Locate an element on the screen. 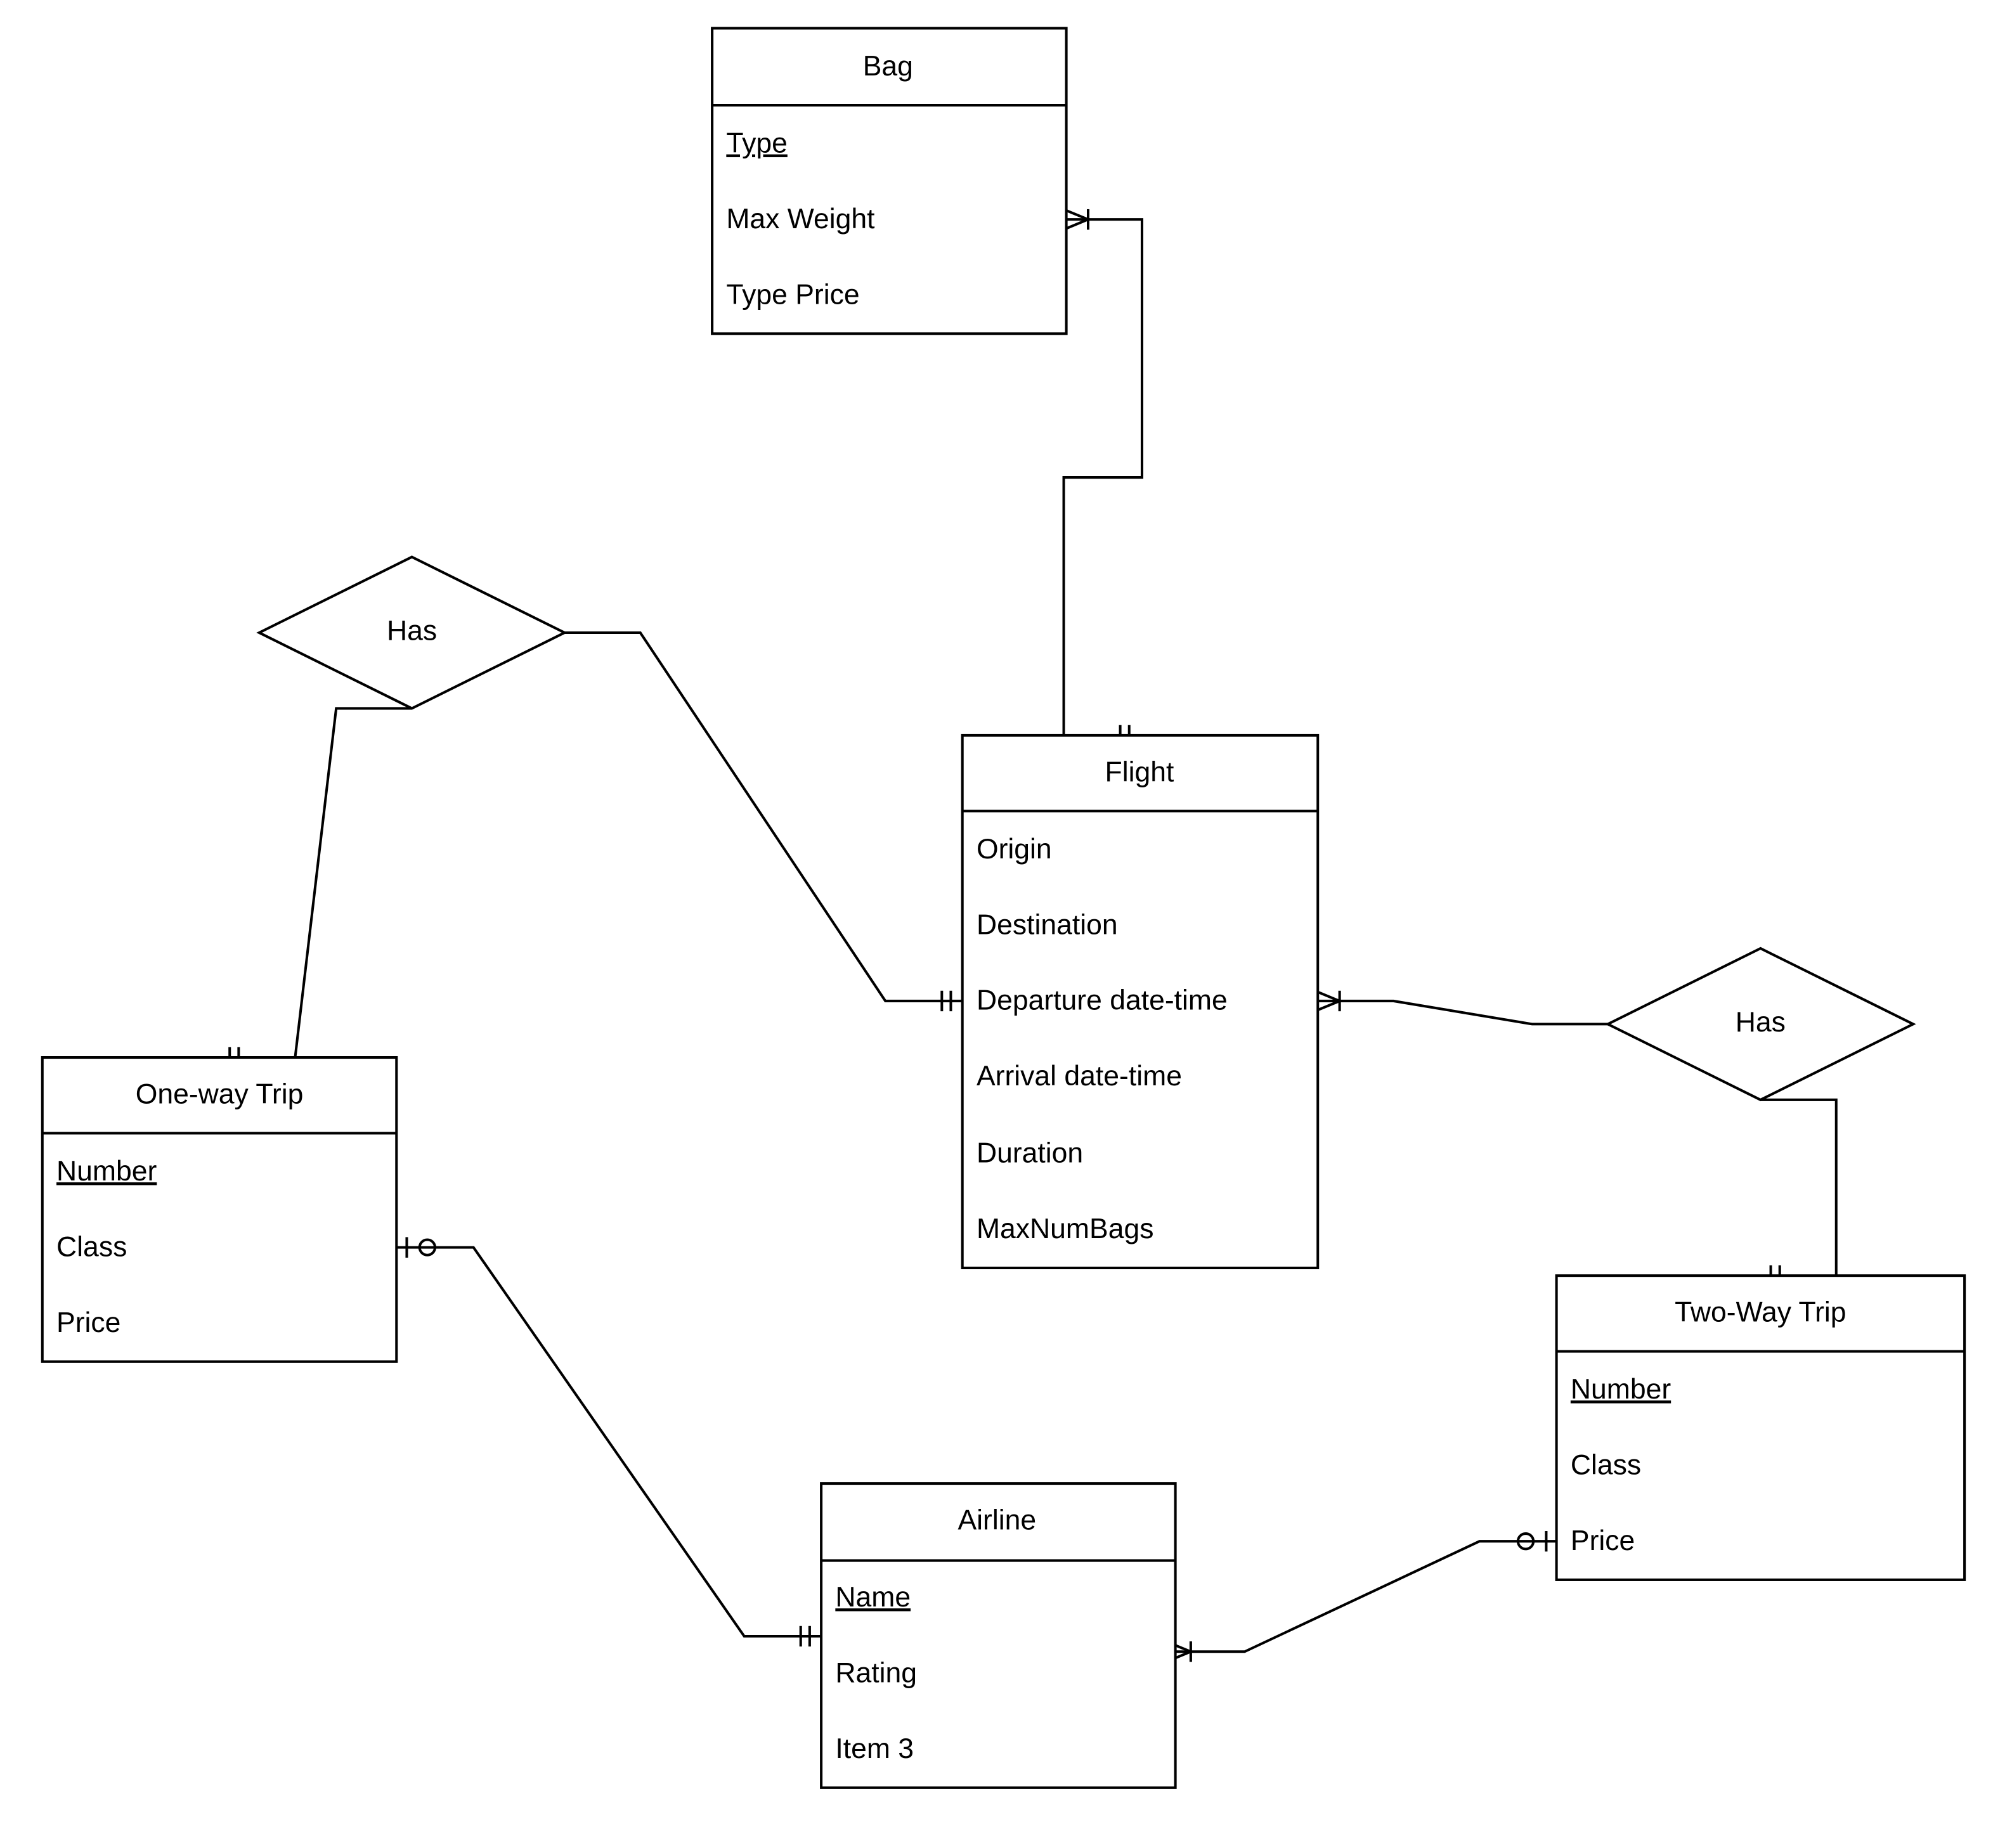  attribute: Rating is located at coordinates (876, 1672).